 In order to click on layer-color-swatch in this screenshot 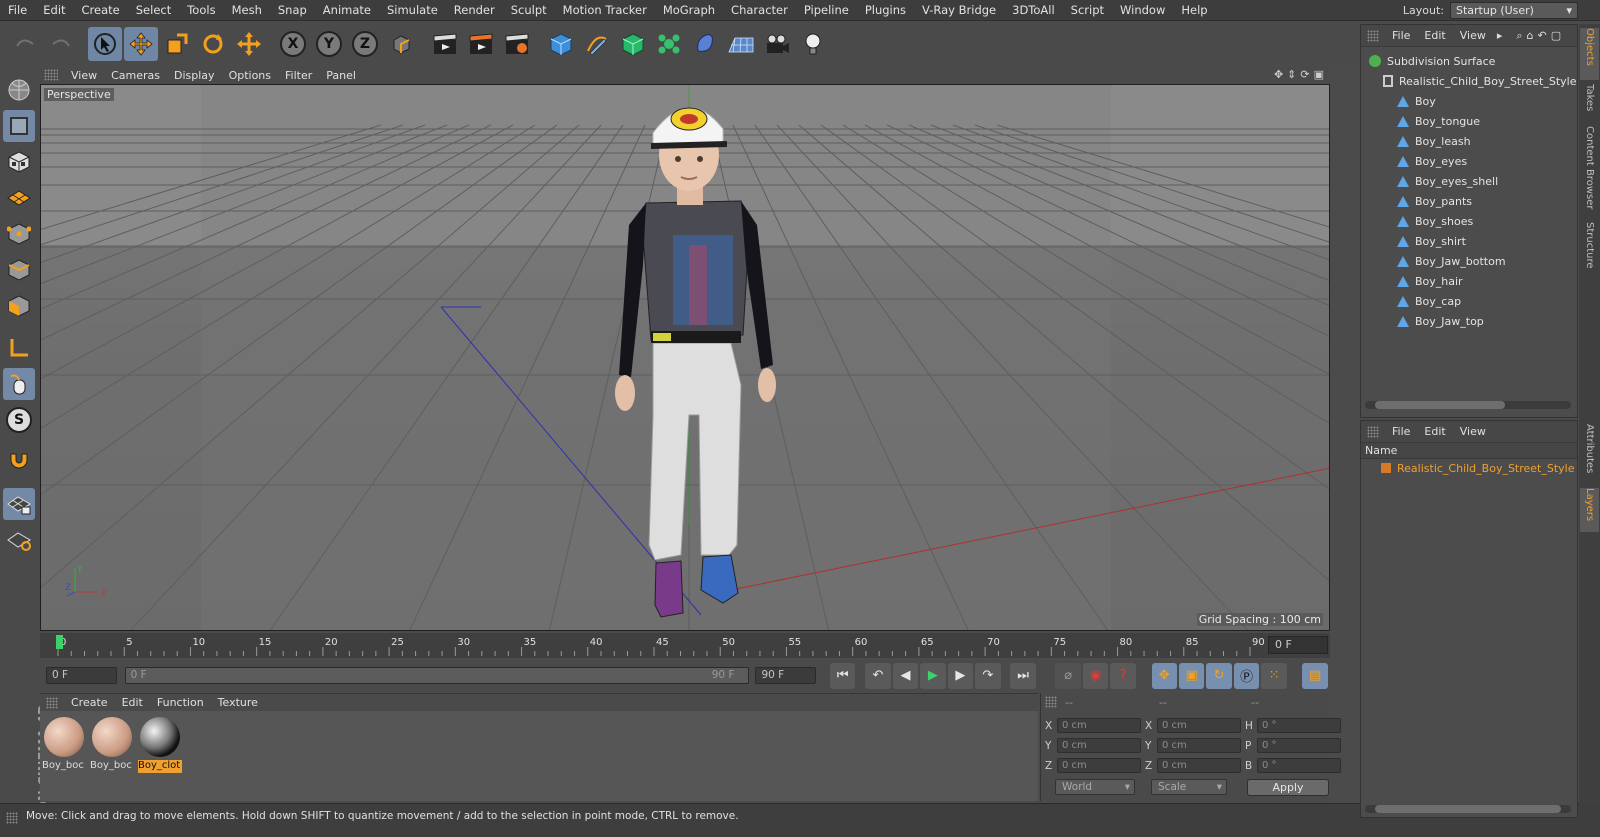, I will do `click(1386, 468)`.